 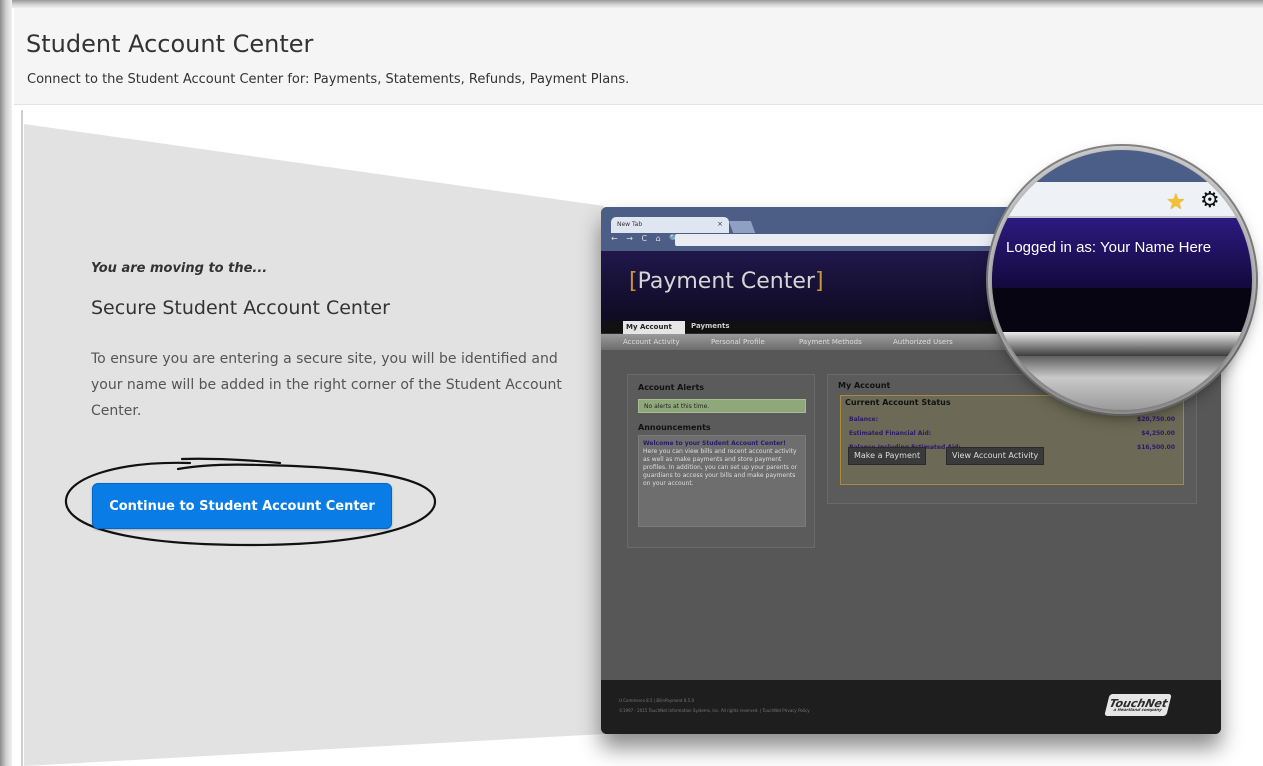 What do you see at coordinates (1122, 280) in the screenshot?
I see `magnifier-callout: ★ ⚙ Logged in as: Your Name Here` at bounding box center [1122, 280].